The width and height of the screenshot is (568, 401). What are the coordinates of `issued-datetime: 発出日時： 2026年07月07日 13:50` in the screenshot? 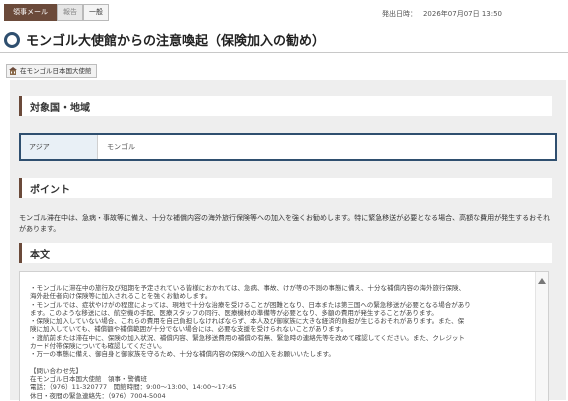 It's located at (442, 14).